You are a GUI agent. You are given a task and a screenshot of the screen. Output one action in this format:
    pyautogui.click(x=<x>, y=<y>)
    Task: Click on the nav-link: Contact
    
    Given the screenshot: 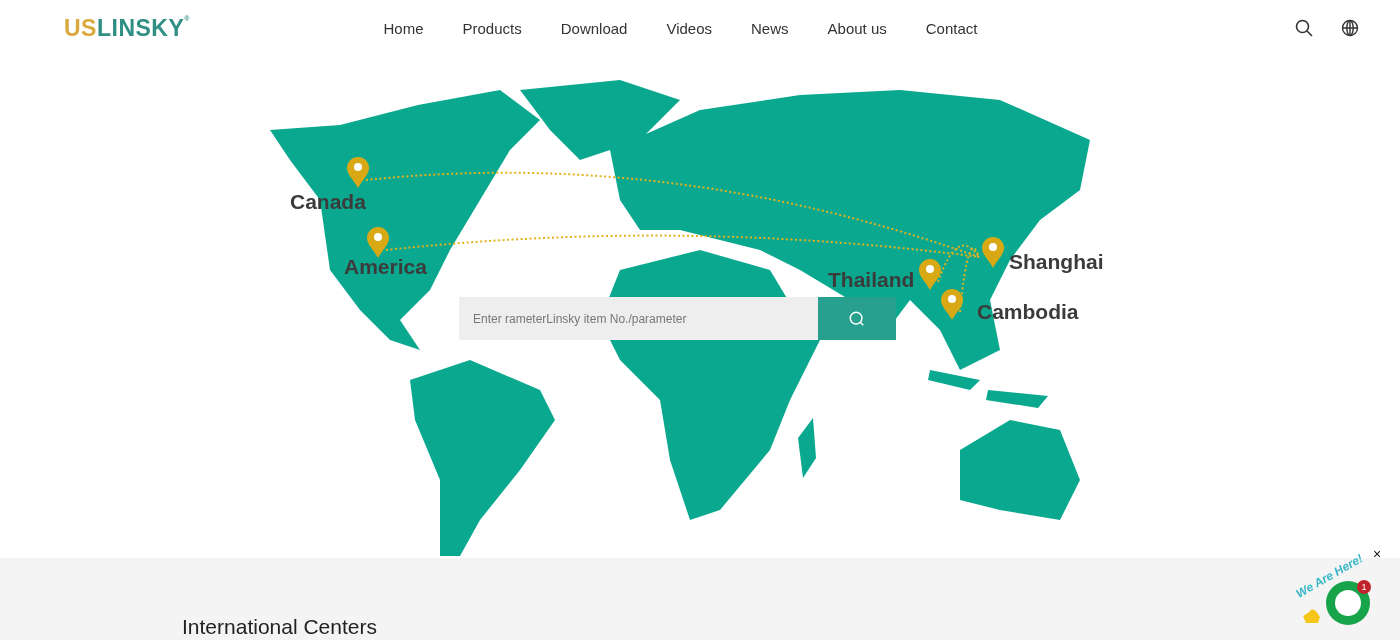 What is the action you would take?
    pyautogui.click(x=951, y=28)
    